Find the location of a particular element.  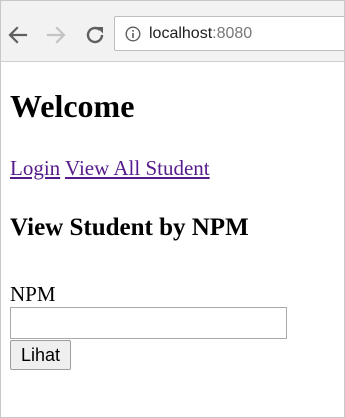

browser-toolbar: localhost:8080 is located at coordinates (172, 31).